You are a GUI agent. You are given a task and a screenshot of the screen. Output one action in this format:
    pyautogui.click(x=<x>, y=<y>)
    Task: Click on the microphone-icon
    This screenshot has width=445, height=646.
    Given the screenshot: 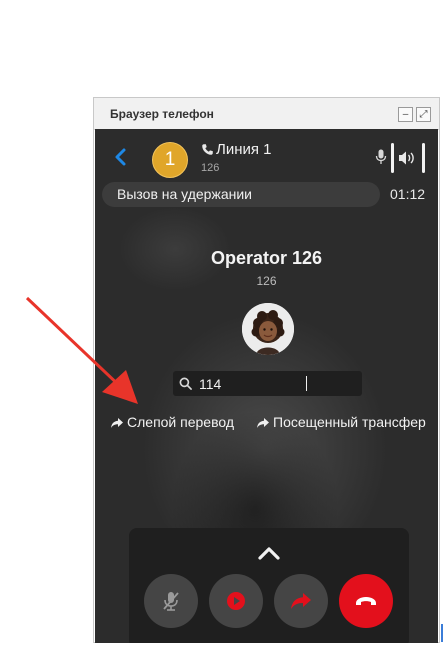 What is the action you would take?
    pyautogui.click(x=381, y=157)
    